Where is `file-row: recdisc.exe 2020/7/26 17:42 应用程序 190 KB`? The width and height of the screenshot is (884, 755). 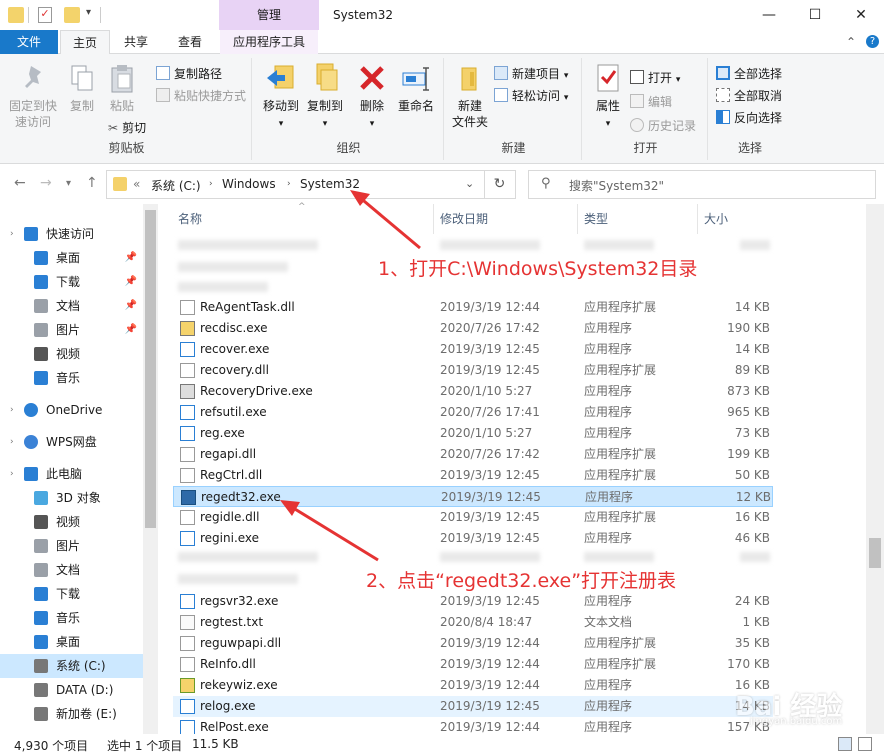 file-row: recdisc.exe 2020/7/26 17:42 应用程序 190 KB is located at coordinates (473, 328).